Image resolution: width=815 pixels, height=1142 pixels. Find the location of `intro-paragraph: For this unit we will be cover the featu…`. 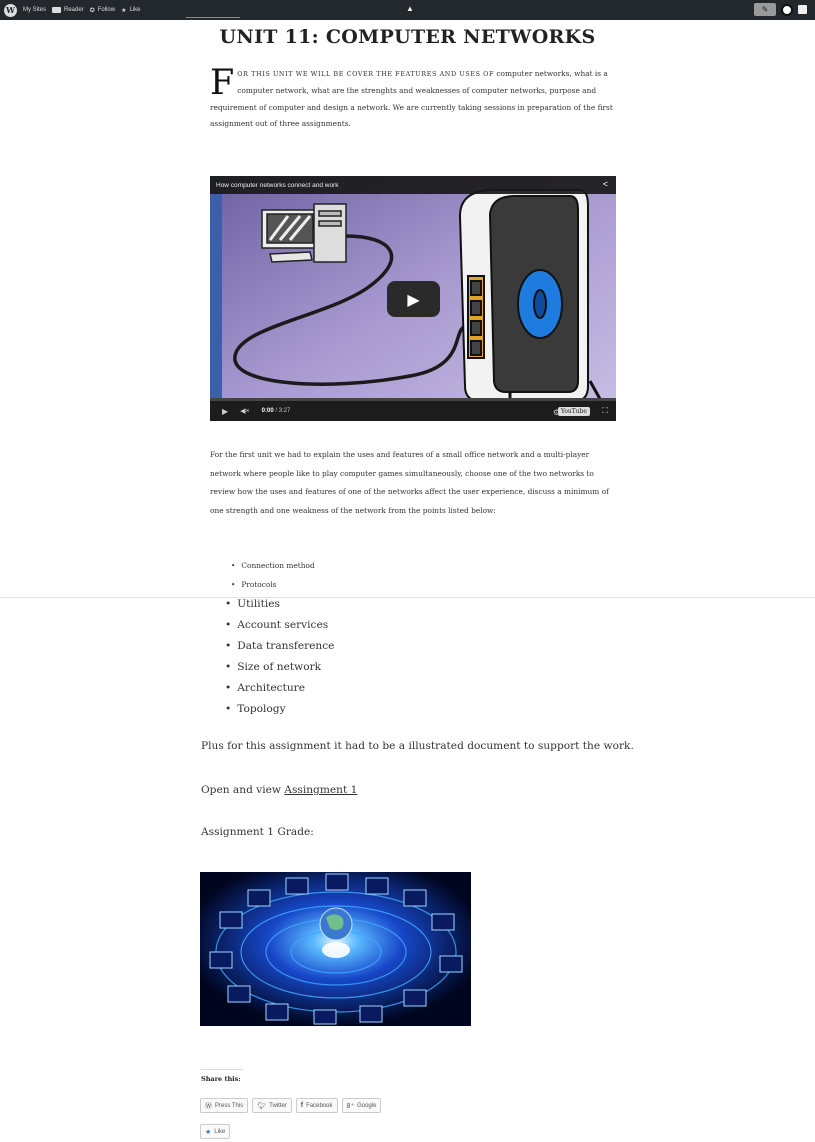

intro-paragraph: For this unit we will be cover the featu… is located at coordinates (412, 99).